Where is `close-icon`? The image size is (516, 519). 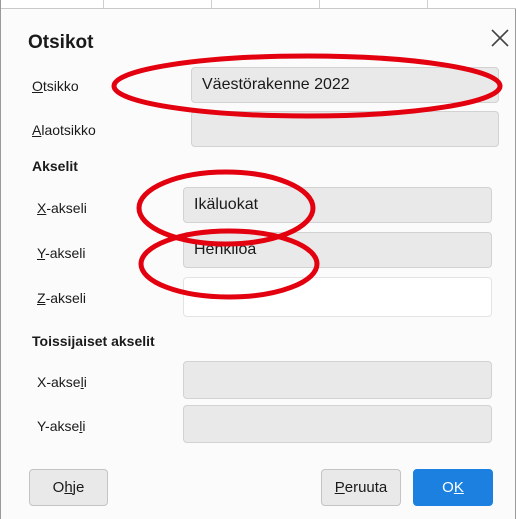
close-icon is located at coordinates (500, 38).